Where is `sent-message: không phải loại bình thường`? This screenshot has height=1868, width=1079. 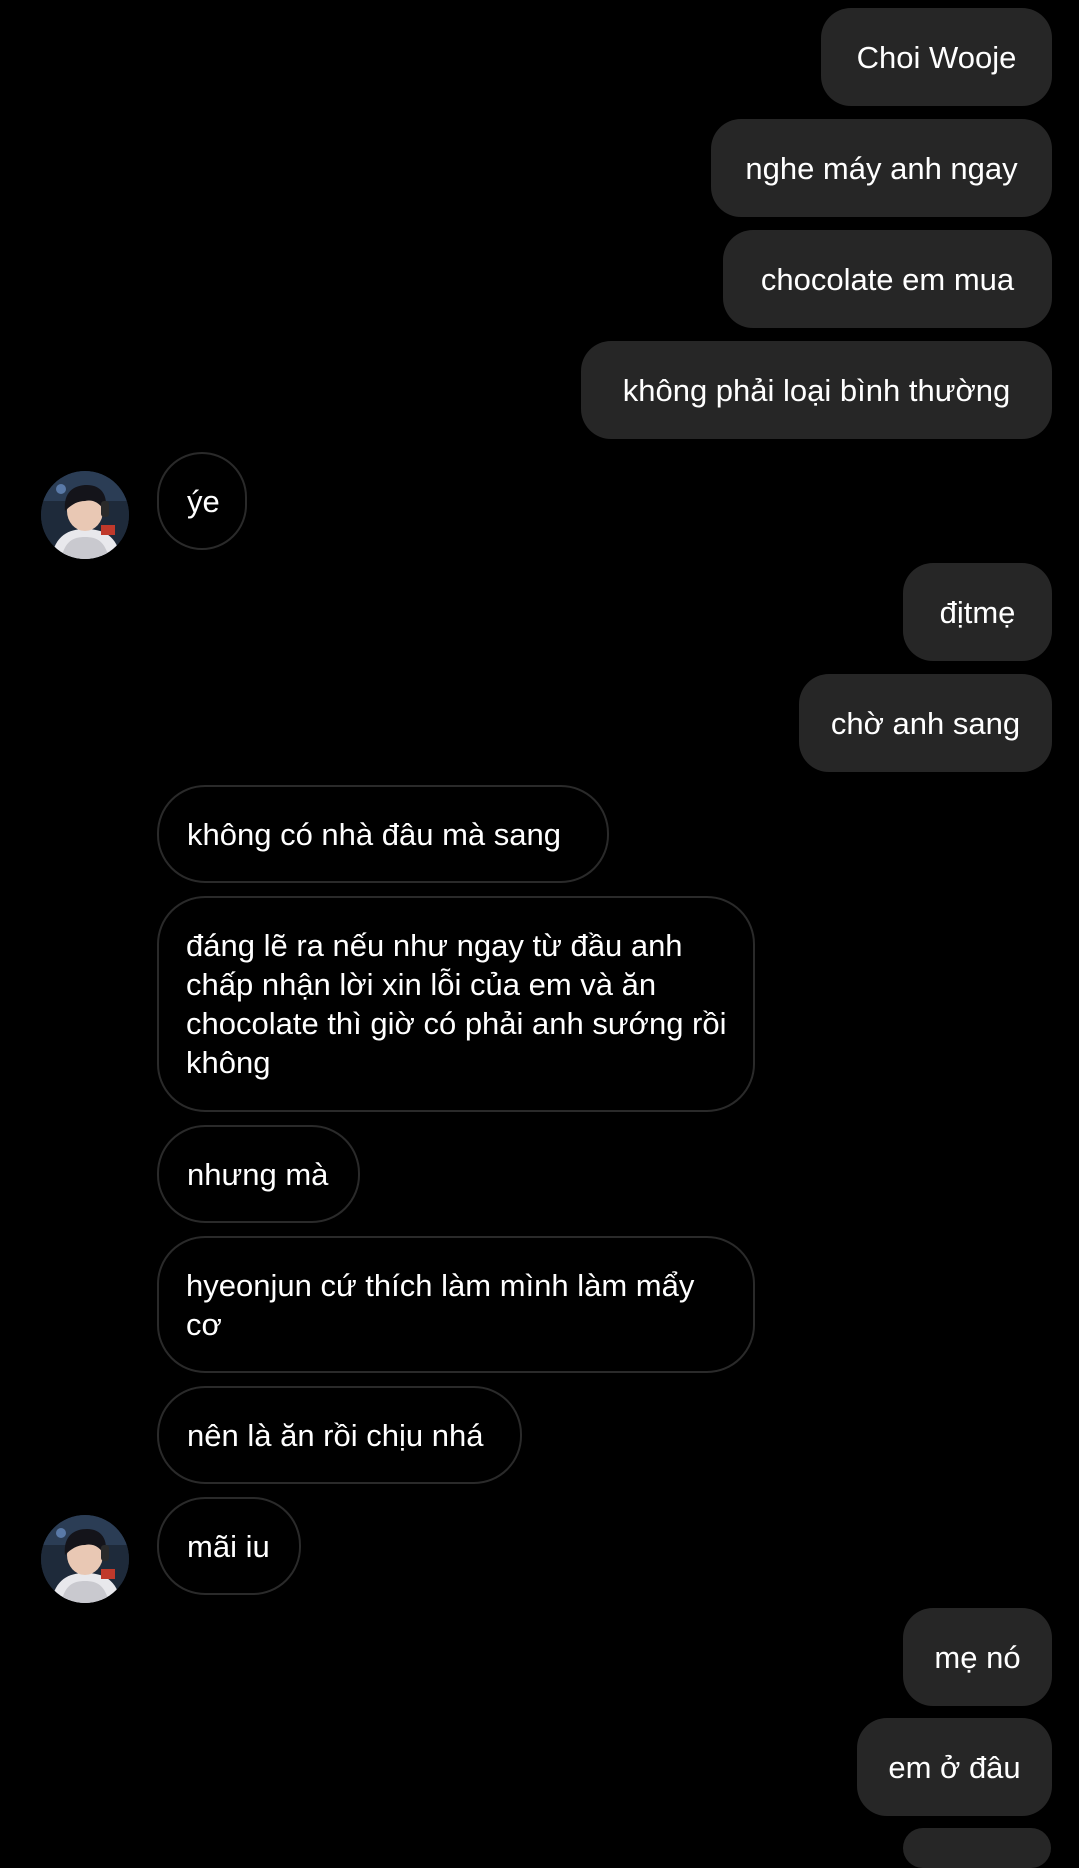
sent-message: không phải loại bình thường is located at coordinates (816, 390).